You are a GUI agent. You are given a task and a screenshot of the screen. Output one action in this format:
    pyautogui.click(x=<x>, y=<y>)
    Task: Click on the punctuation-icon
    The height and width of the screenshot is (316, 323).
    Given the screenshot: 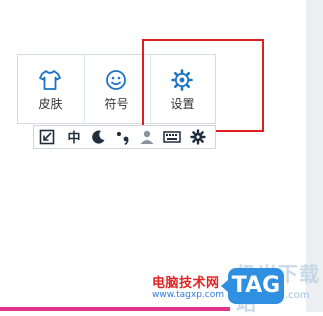 What is the action you would take?
    pyautogui.click(x=122, y=138)
    